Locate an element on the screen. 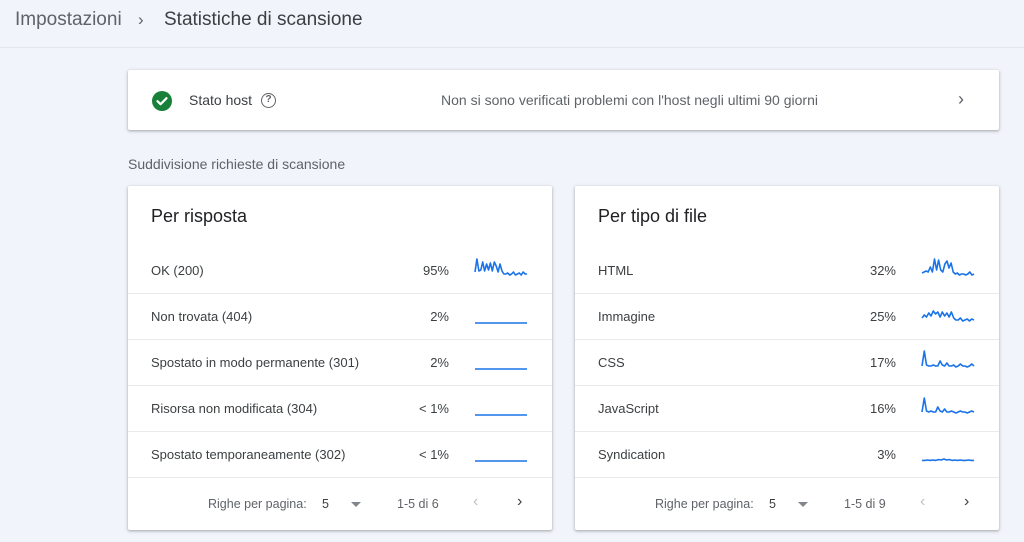  row-label: Spostato temporaneamente (302) is located at coordinates (248, 454).